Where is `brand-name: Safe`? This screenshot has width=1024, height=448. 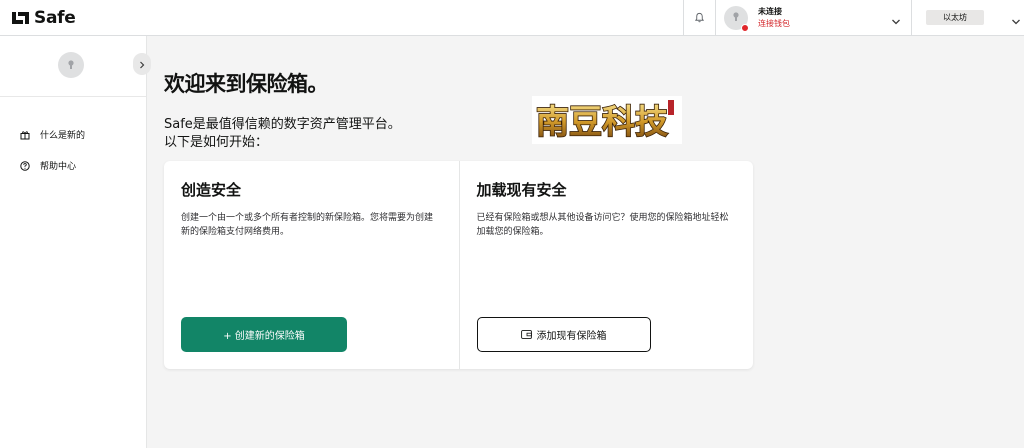 brand-name: Safe is located at coordinates (55, 17).